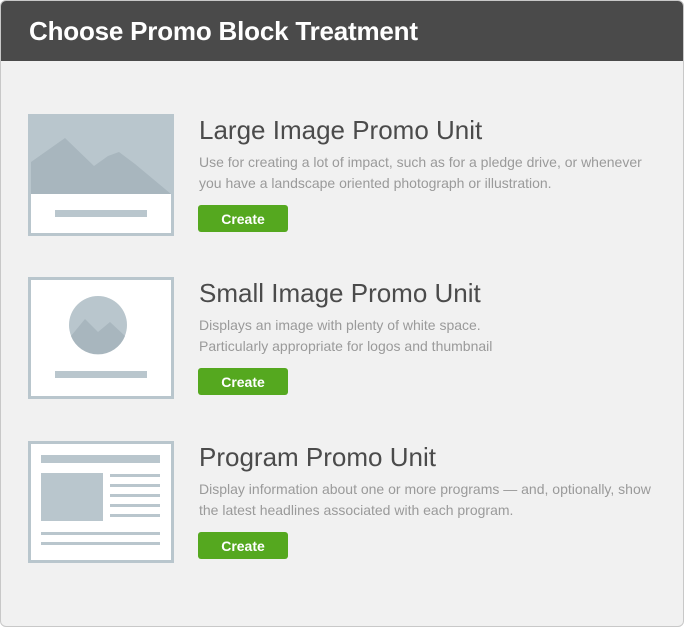  Describe the element at coordinates (341, 130) in the screenshot. I see `option-title: Large Image Promo Unit` at that location.